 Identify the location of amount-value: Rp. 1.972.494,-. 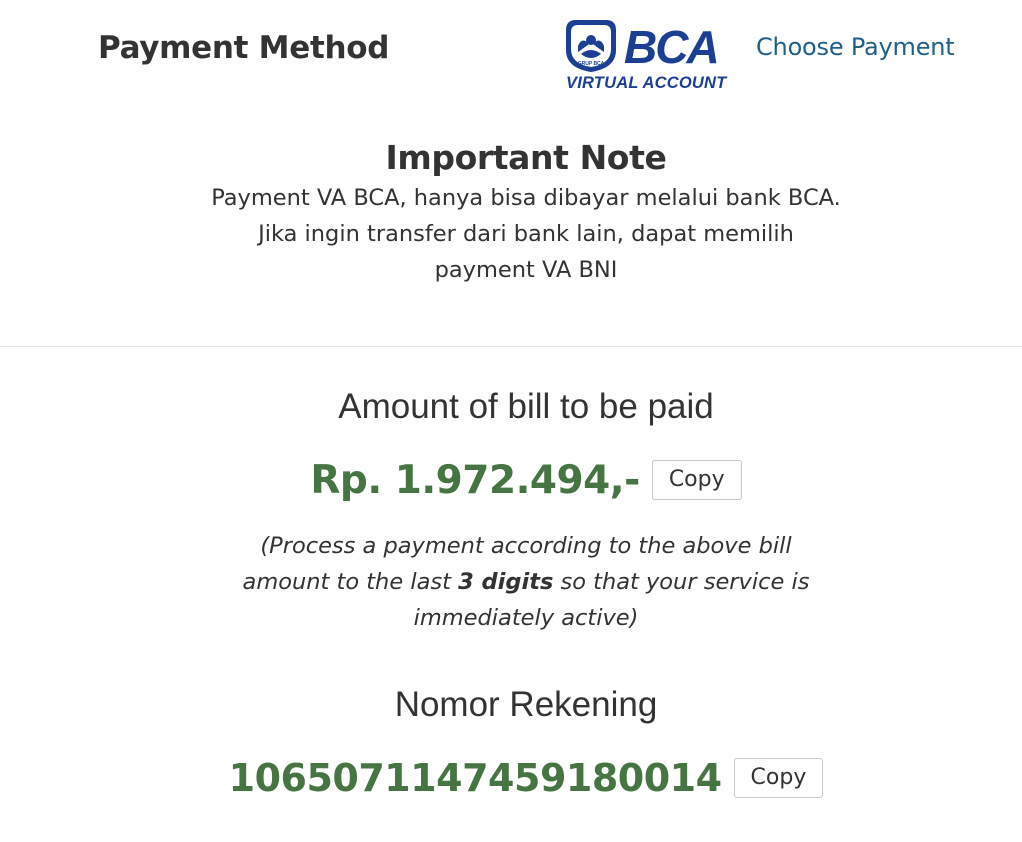
(475, 480).